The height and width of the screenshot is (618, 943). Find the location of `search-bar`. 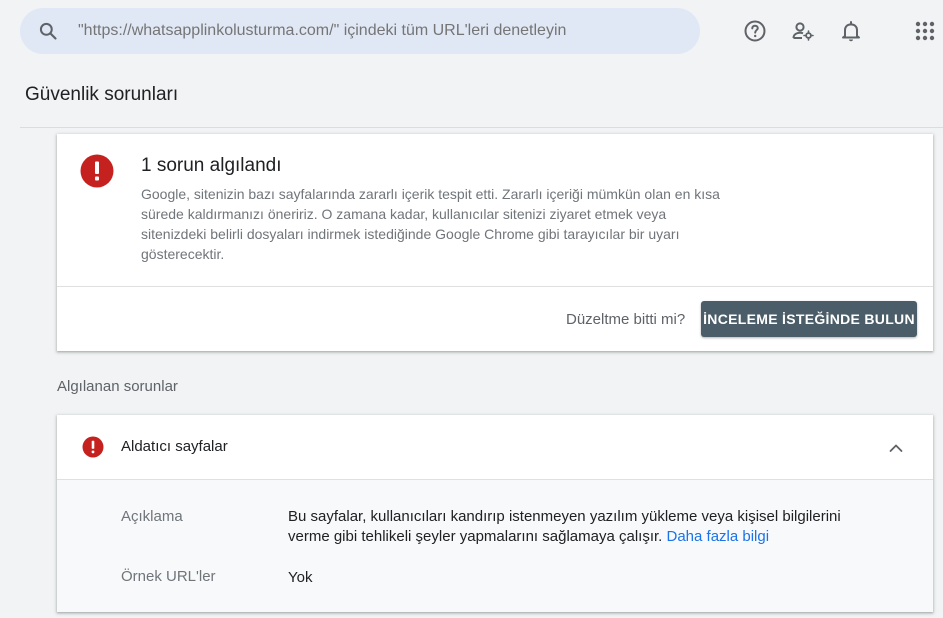

search-bar is located at coordinates (360, 31).